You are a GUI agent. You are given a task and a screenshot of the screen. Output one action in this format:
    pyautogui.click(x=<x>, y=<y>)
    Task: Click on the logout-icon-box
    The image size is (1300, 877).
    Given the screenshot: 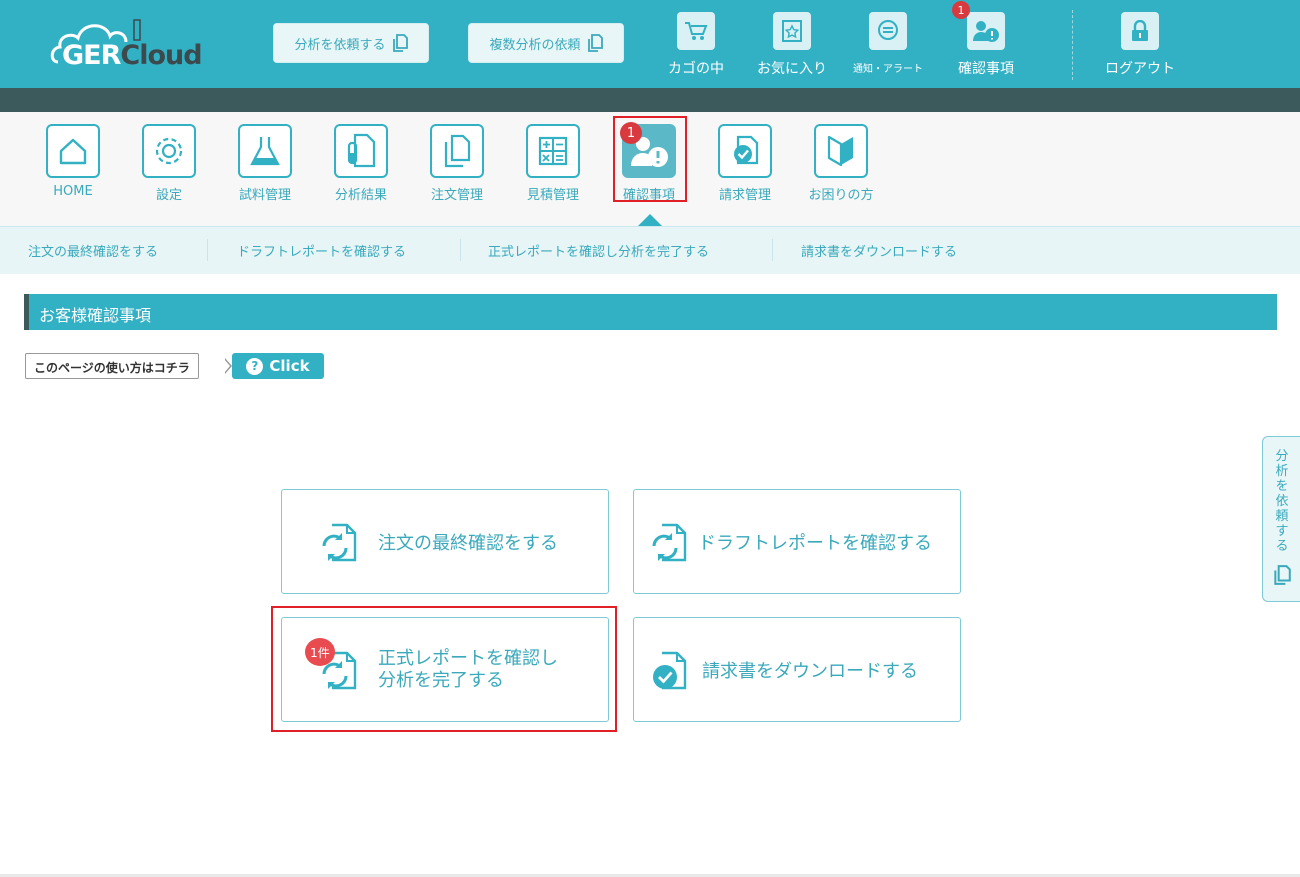 What is the action you would take?
    pyautogui.click(x=1140, y=31)
    